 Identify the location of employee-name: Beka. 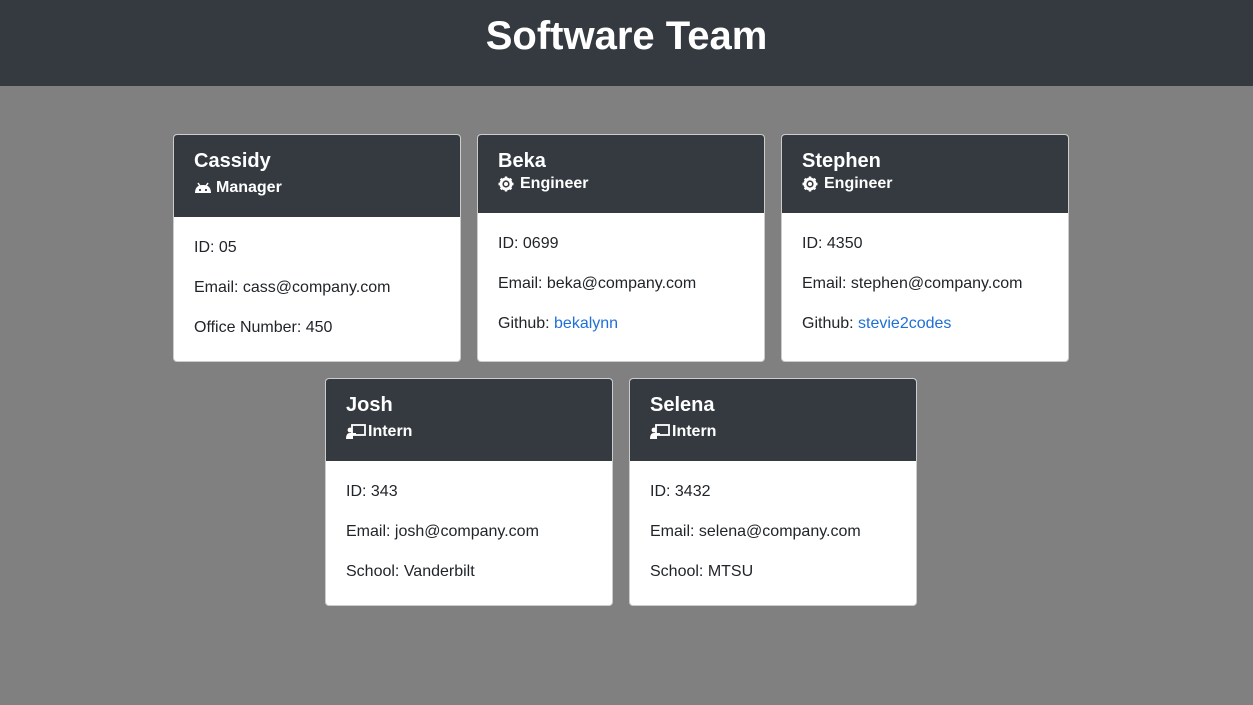
(522, 161).